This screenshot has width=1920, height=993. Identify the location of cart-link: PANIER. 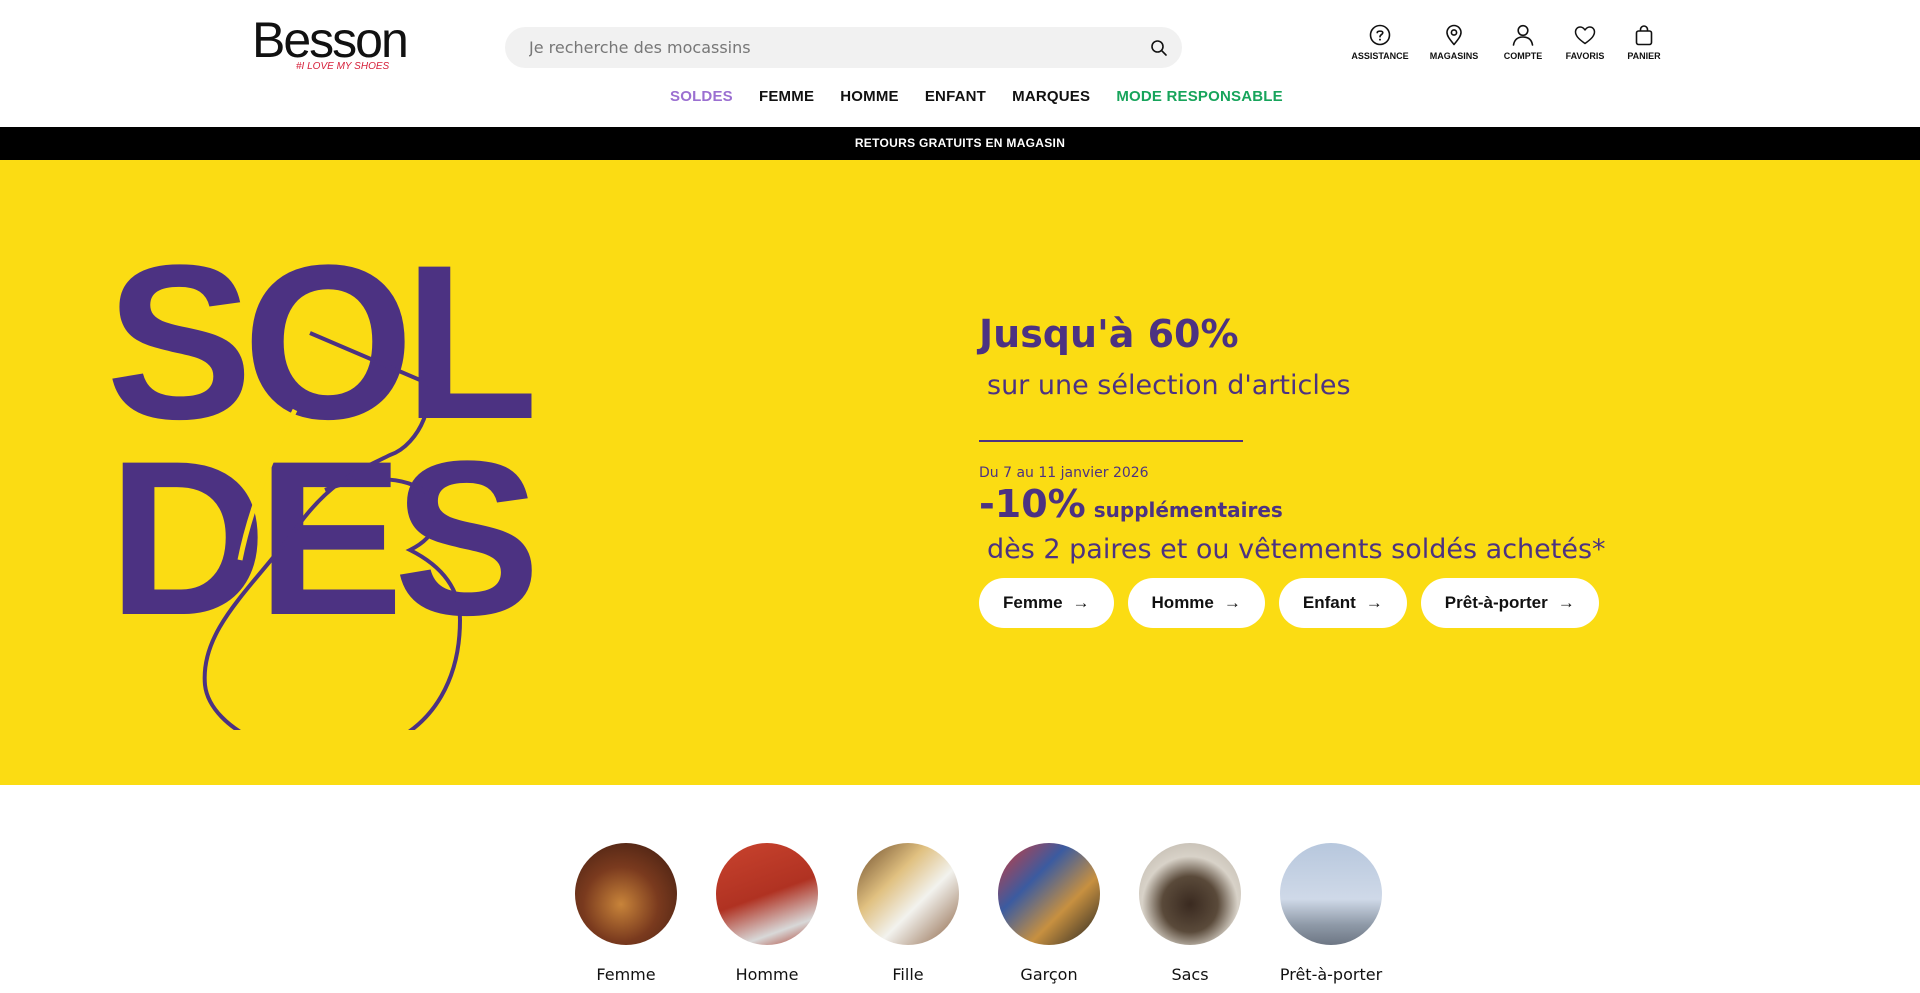
(1644, 47).